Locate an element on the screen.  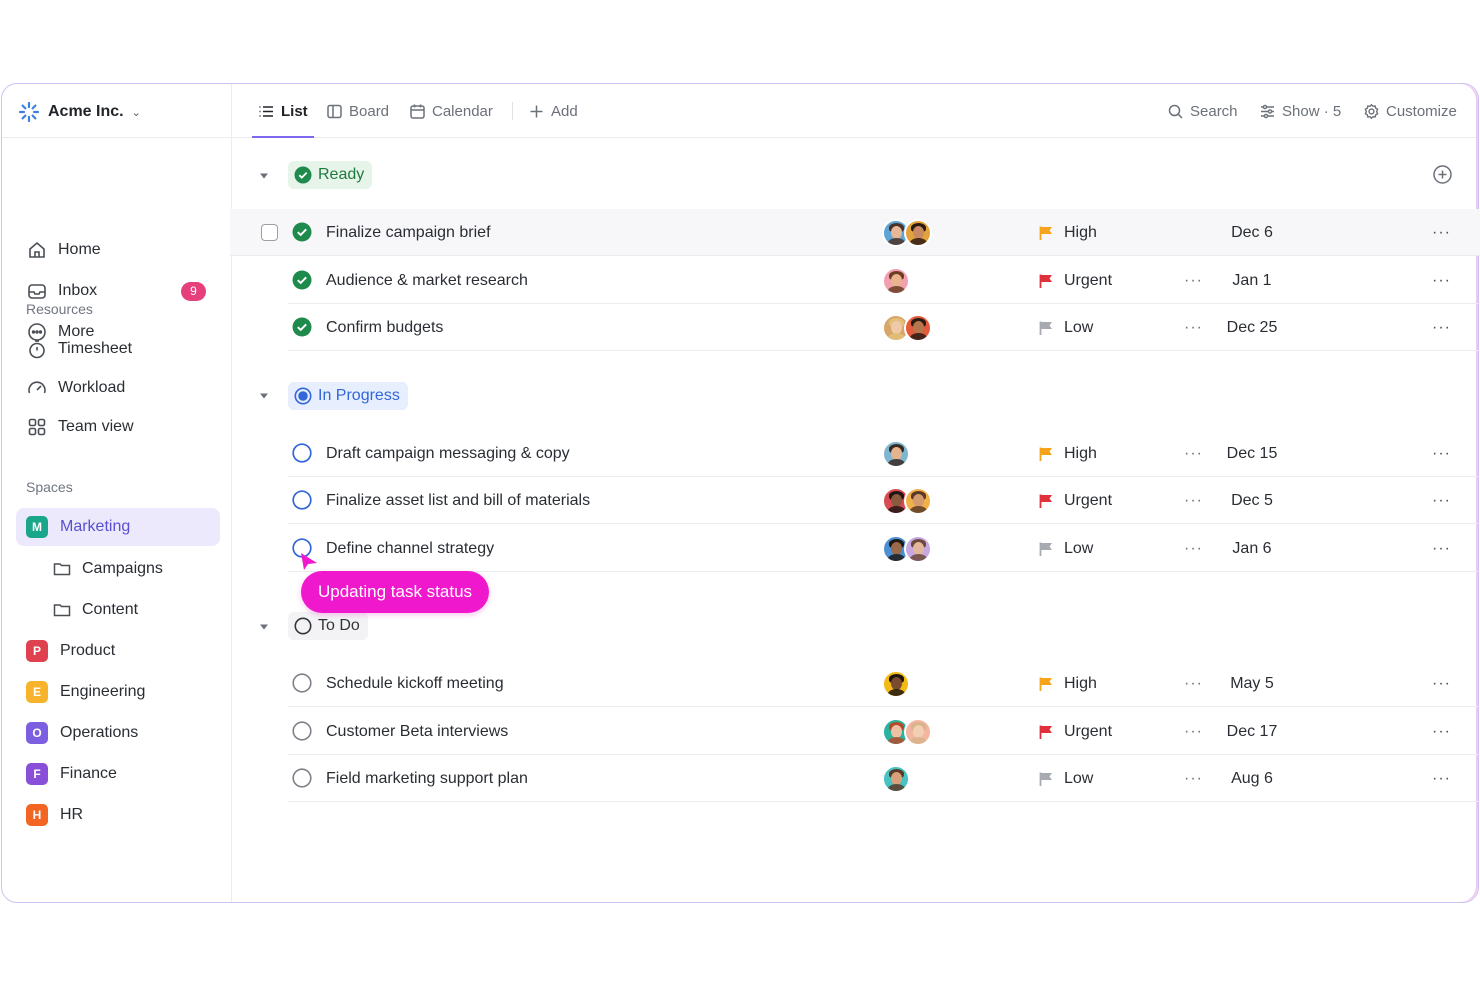
row-select-checkbox is located at coordinates (269, 232).